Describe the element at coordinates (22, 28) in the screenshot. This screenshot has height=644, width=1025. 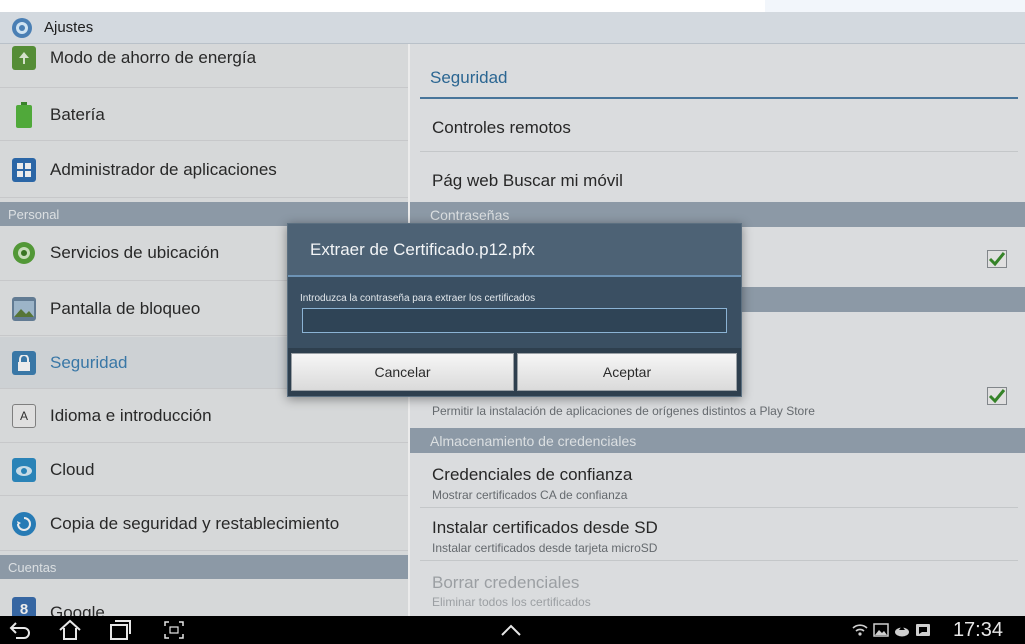
I see `settings-gear-icon` at that location.